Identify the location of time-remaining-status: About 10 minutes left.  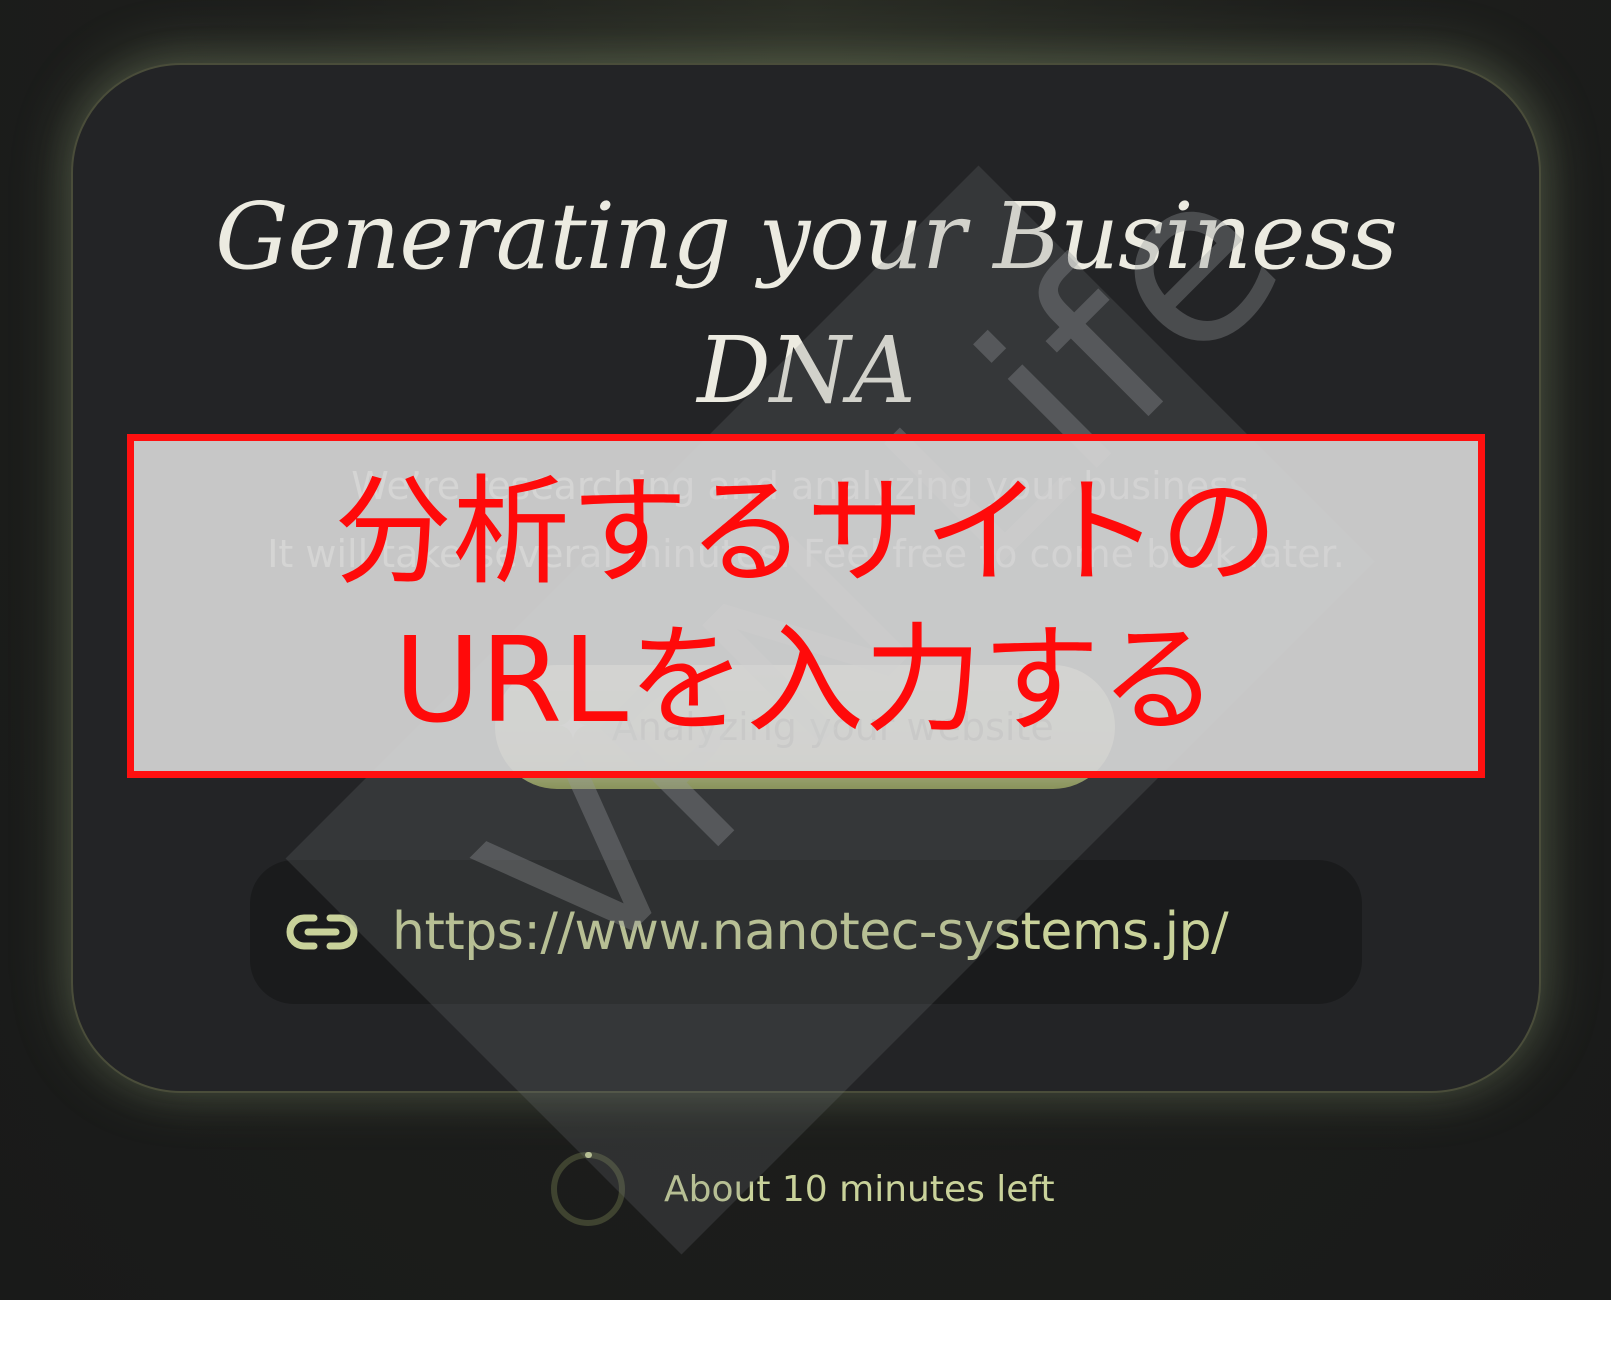
(801, 1189).